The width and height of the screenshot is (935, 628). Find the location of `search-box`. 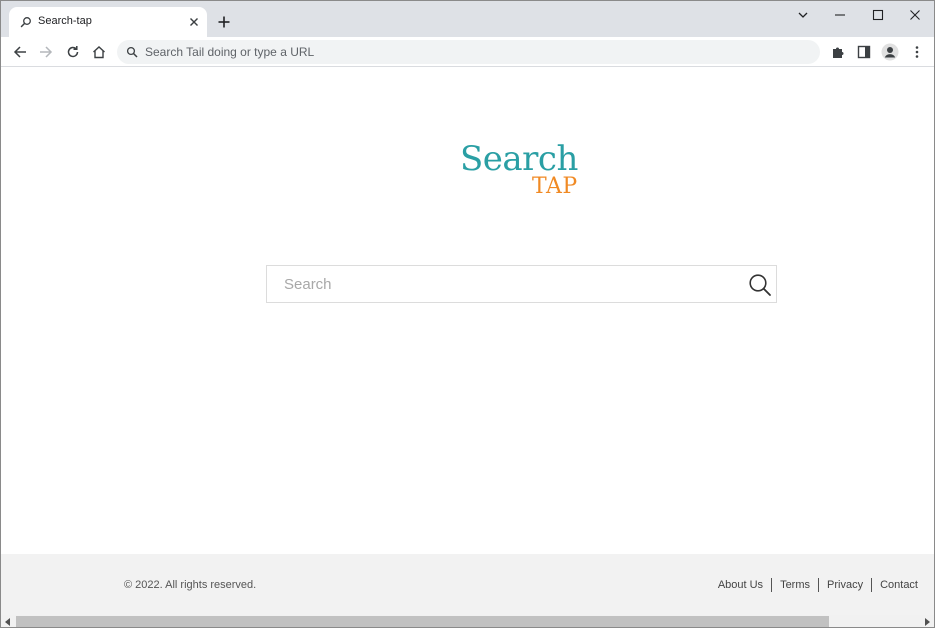

search-box is located at coordinates (521, 284).